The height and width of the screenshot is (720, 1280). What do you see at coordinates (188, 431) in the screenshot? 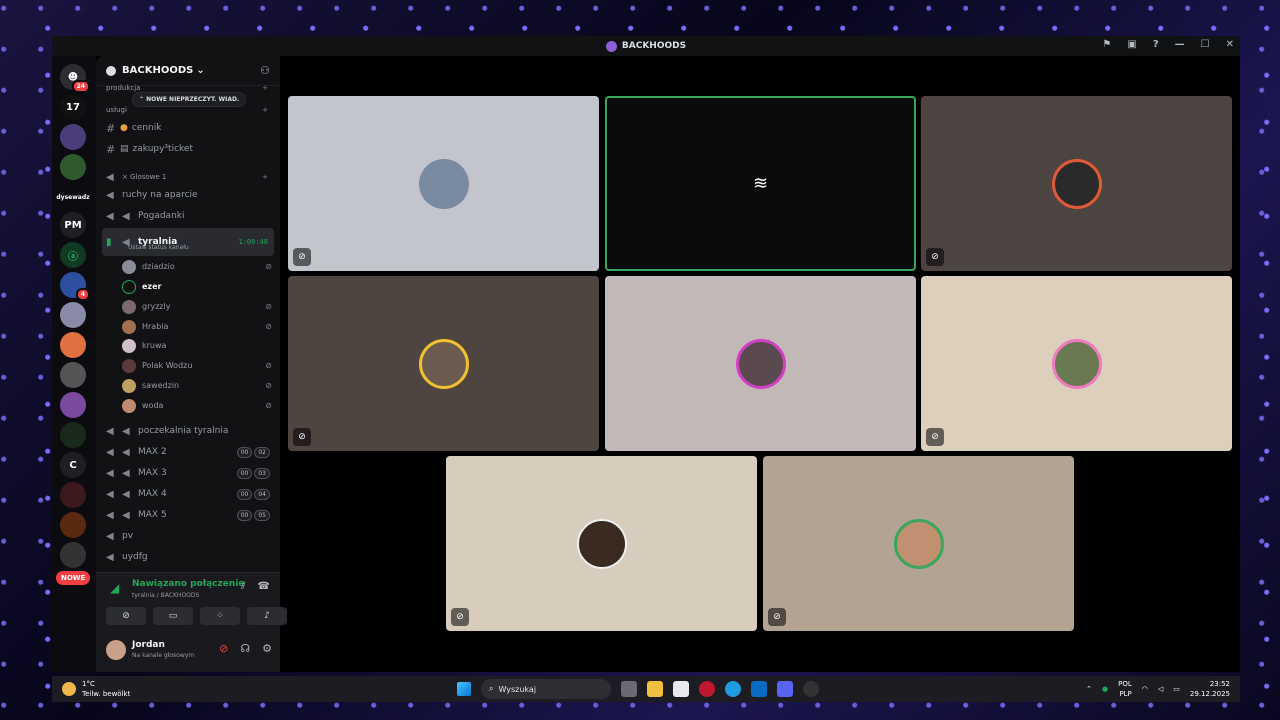
I see `voice-channel-poczekalnia: ◀ ◀ poczekalnia tyralnia` at bounding box center [188, 431].